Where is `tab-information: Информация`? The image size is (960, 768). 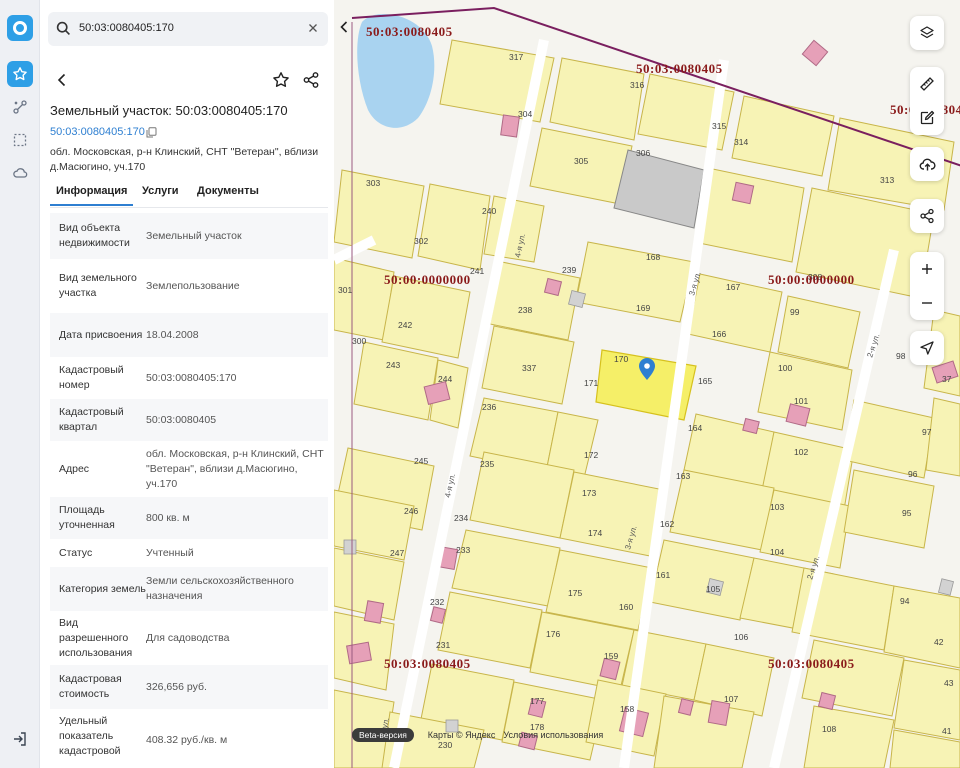 tab-information: Информация is located at coordinates (92, 195).